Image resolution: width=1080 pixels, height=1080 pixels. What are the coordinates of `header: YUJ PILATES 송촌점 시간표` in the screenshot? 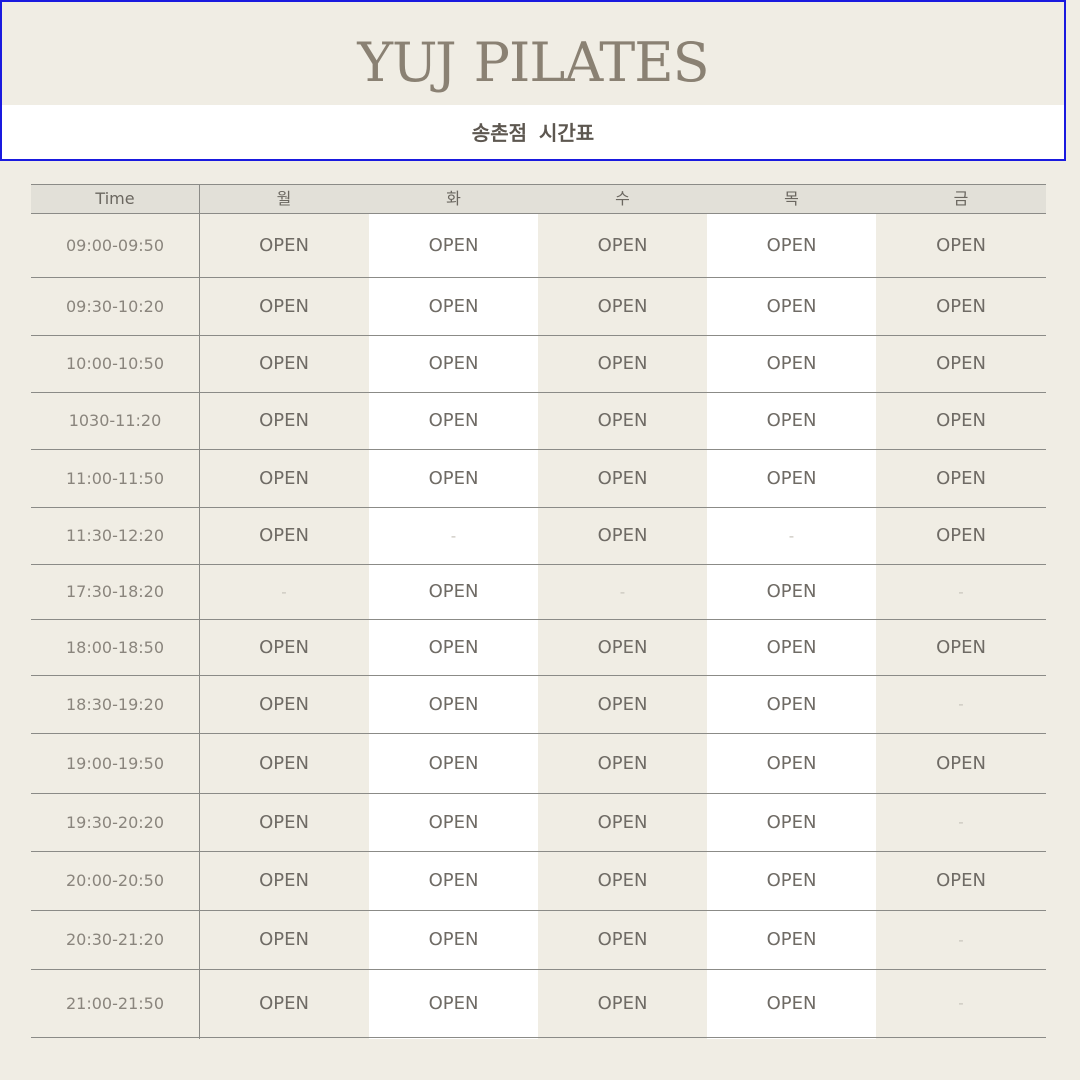 It's located at (533, 80).